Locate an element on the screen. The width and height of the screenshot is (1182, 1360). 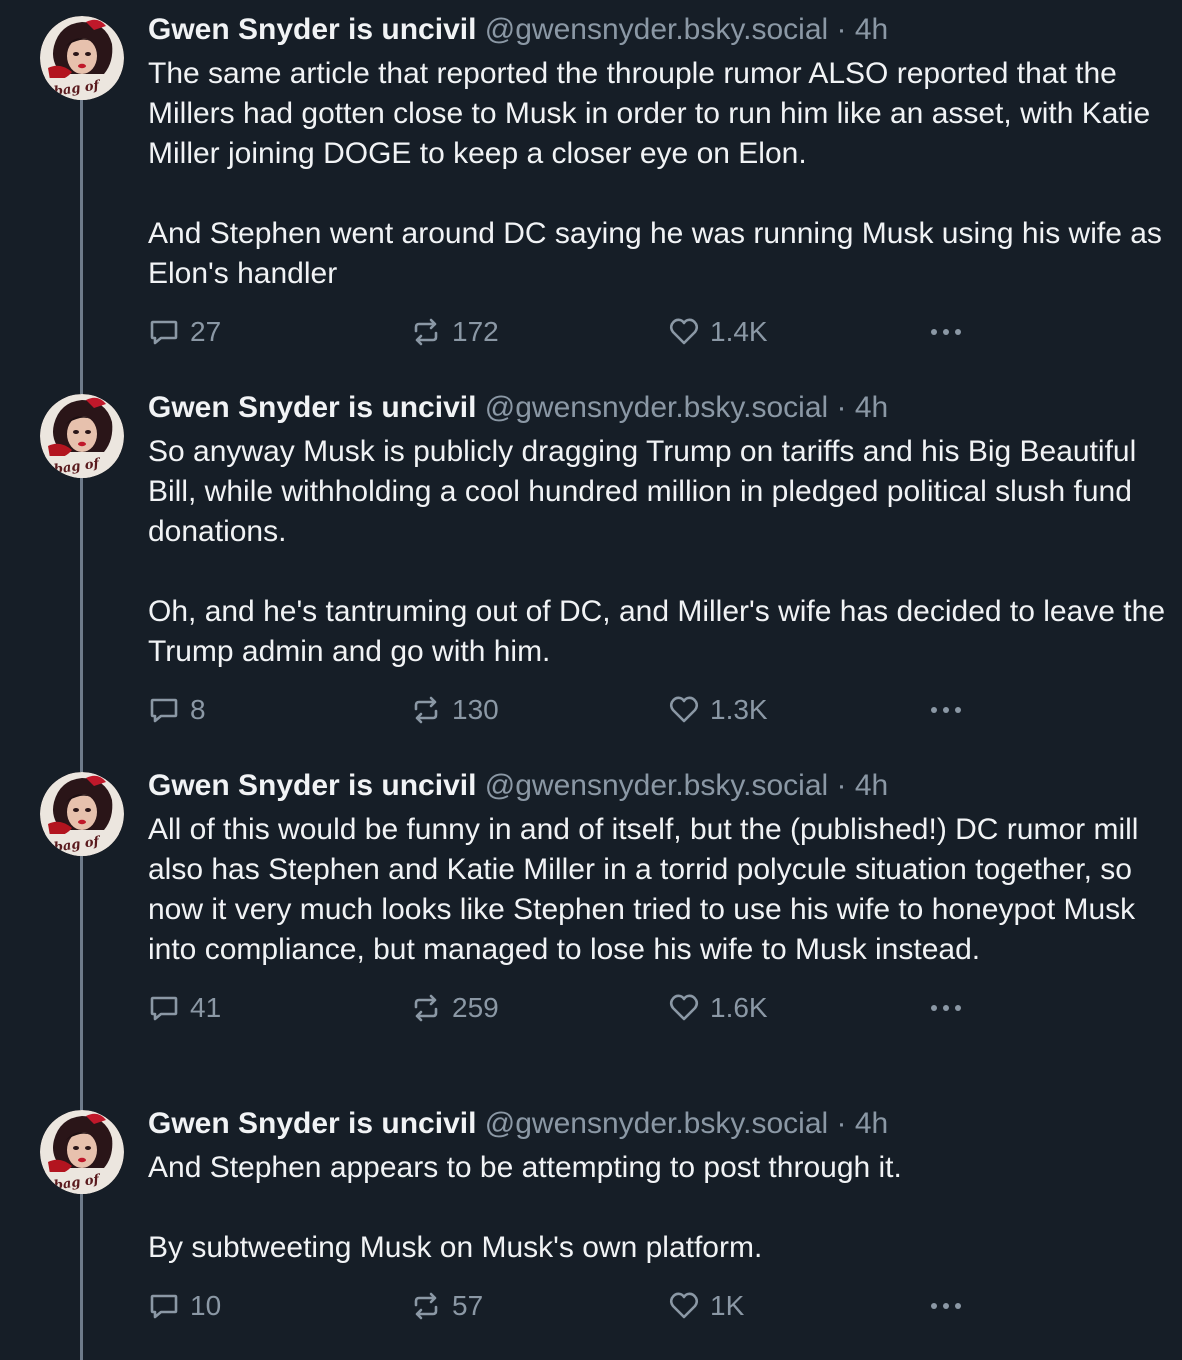
repost-count: 259 is located at coordinates (475, 1007).